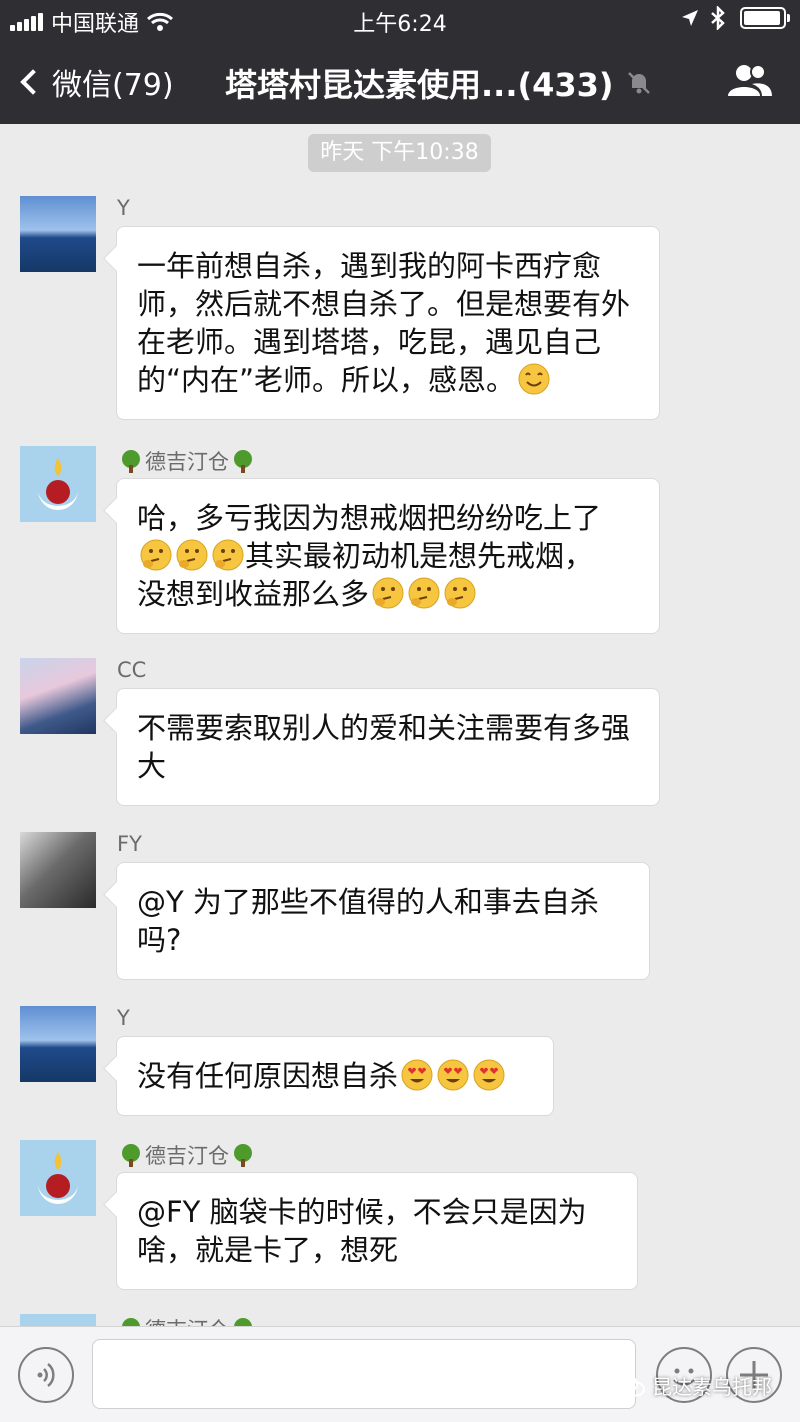  Describe the element at coordinates (113, 85) in the screenshot. I see `back-label: 微信(79)` at that location.